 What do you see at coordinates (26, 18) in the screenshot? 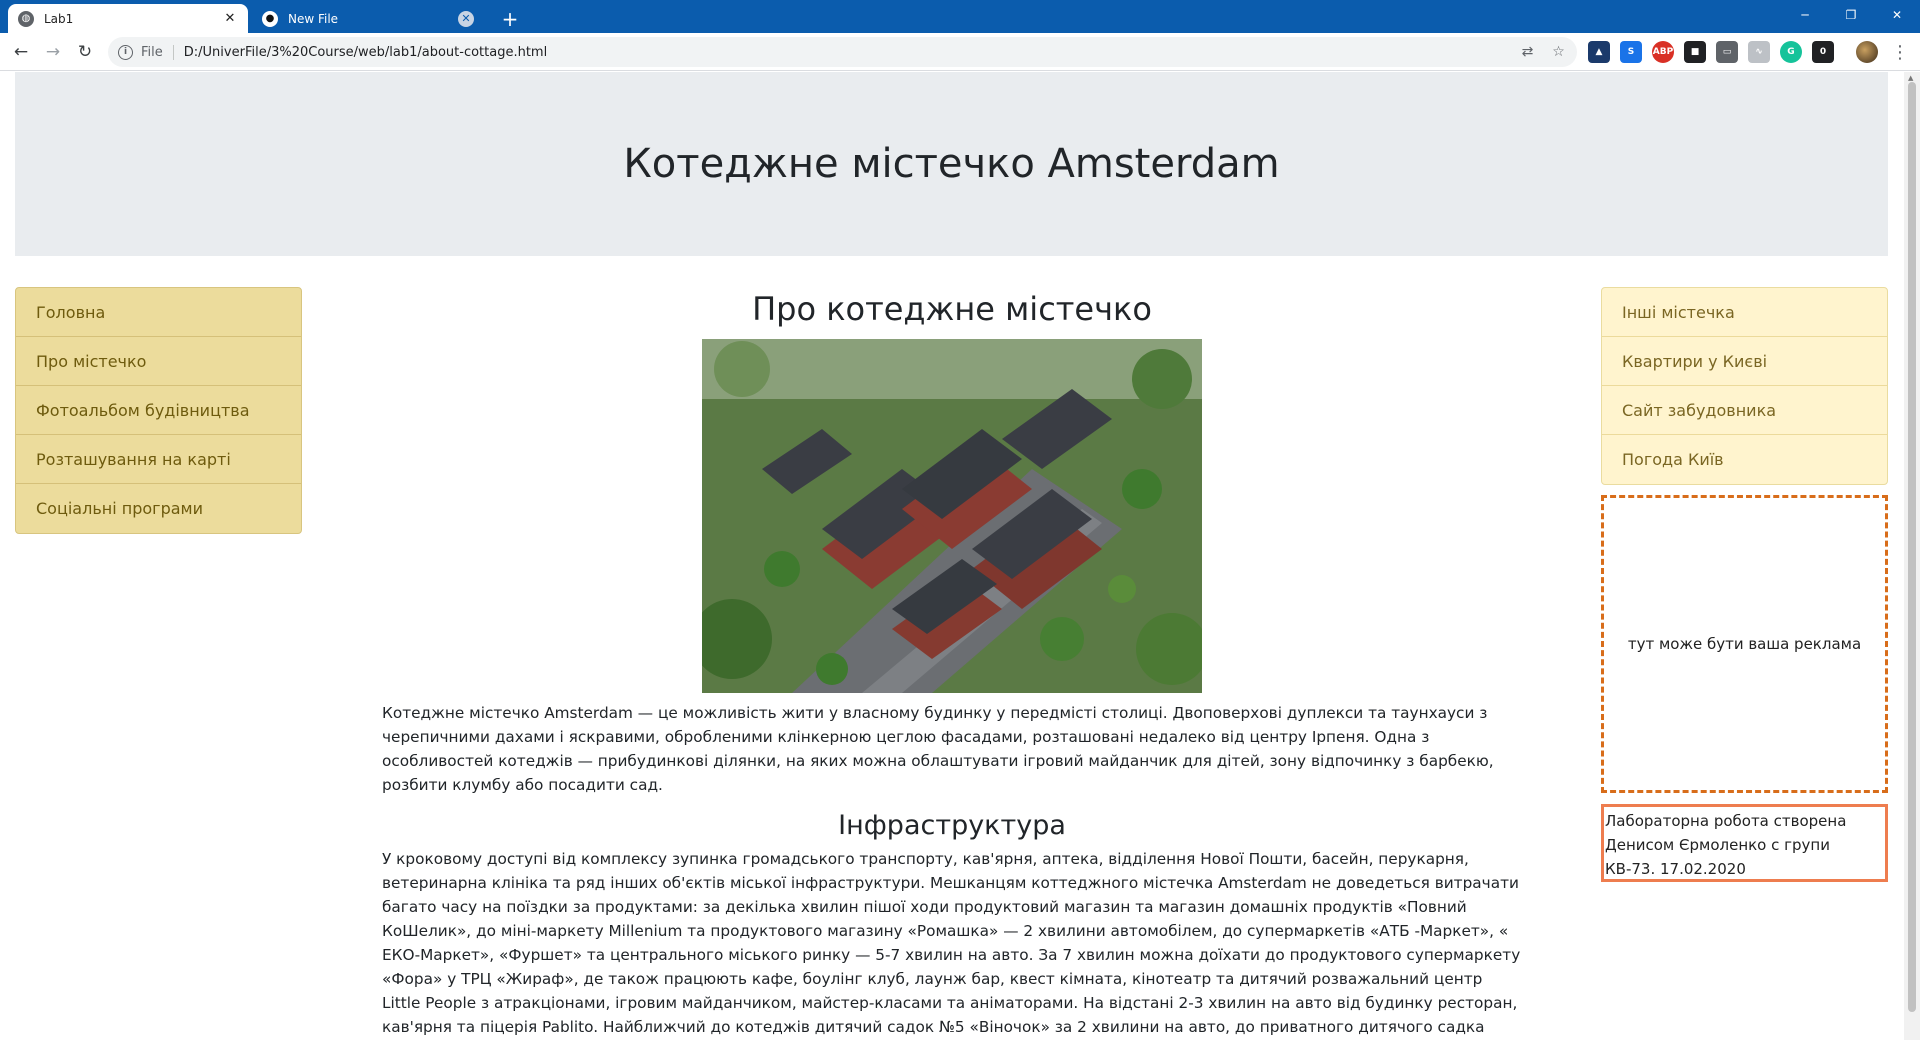
I see `globe-icon: ◍` at bounding box center [26, 18].